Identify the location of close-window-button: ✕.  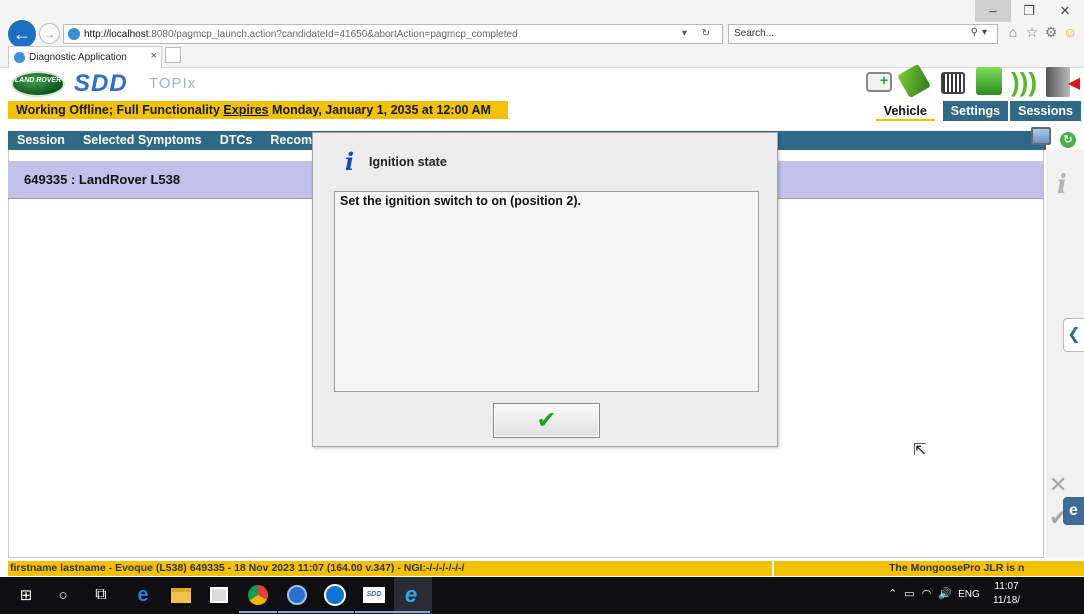
(1065, 11).